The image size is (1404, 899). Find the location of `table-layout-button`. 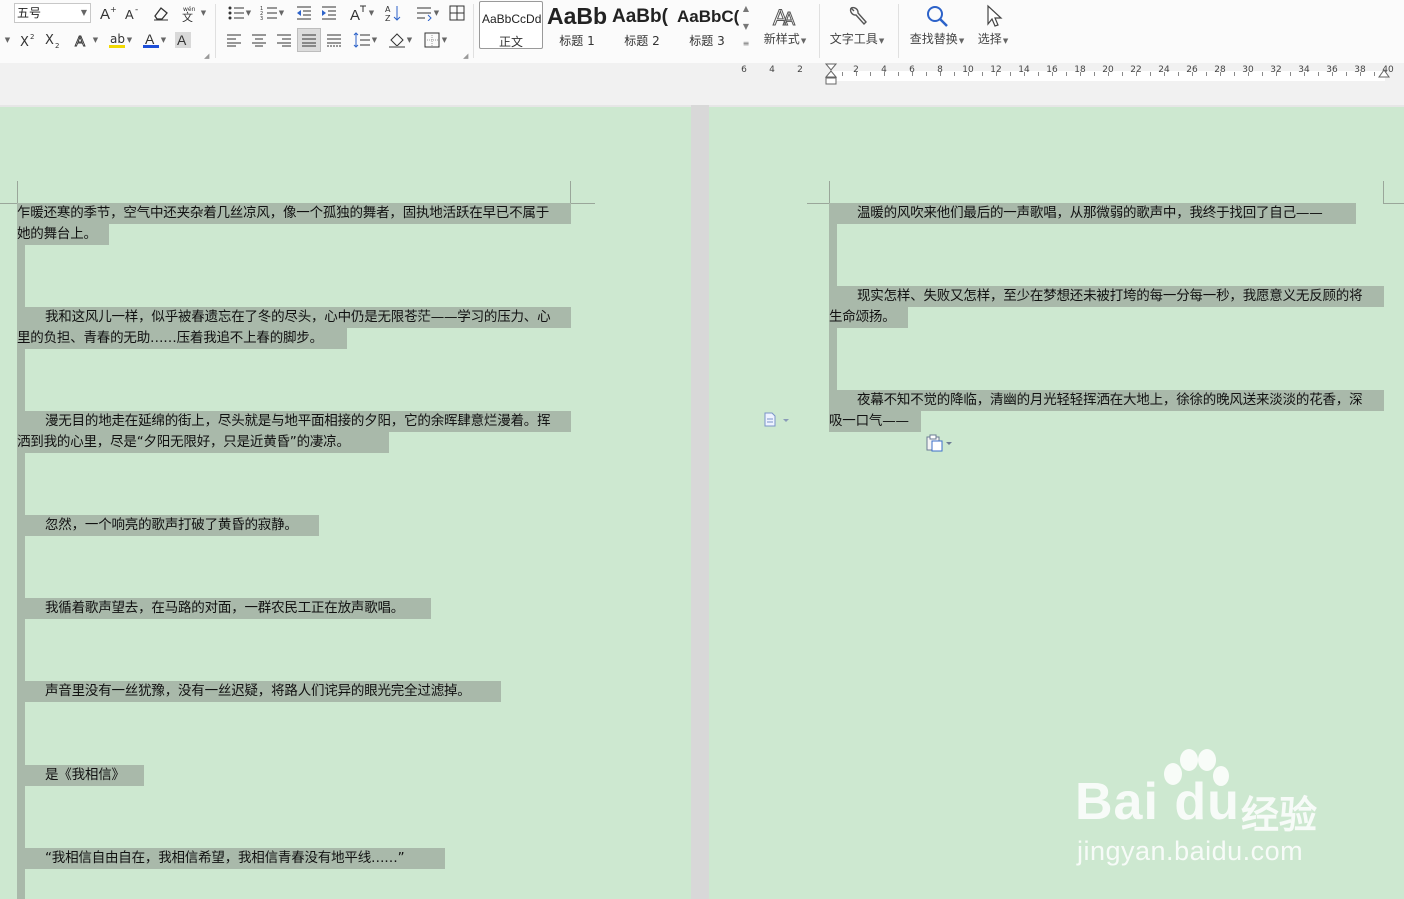

table-layout-button is located at coordinates (457, 13).